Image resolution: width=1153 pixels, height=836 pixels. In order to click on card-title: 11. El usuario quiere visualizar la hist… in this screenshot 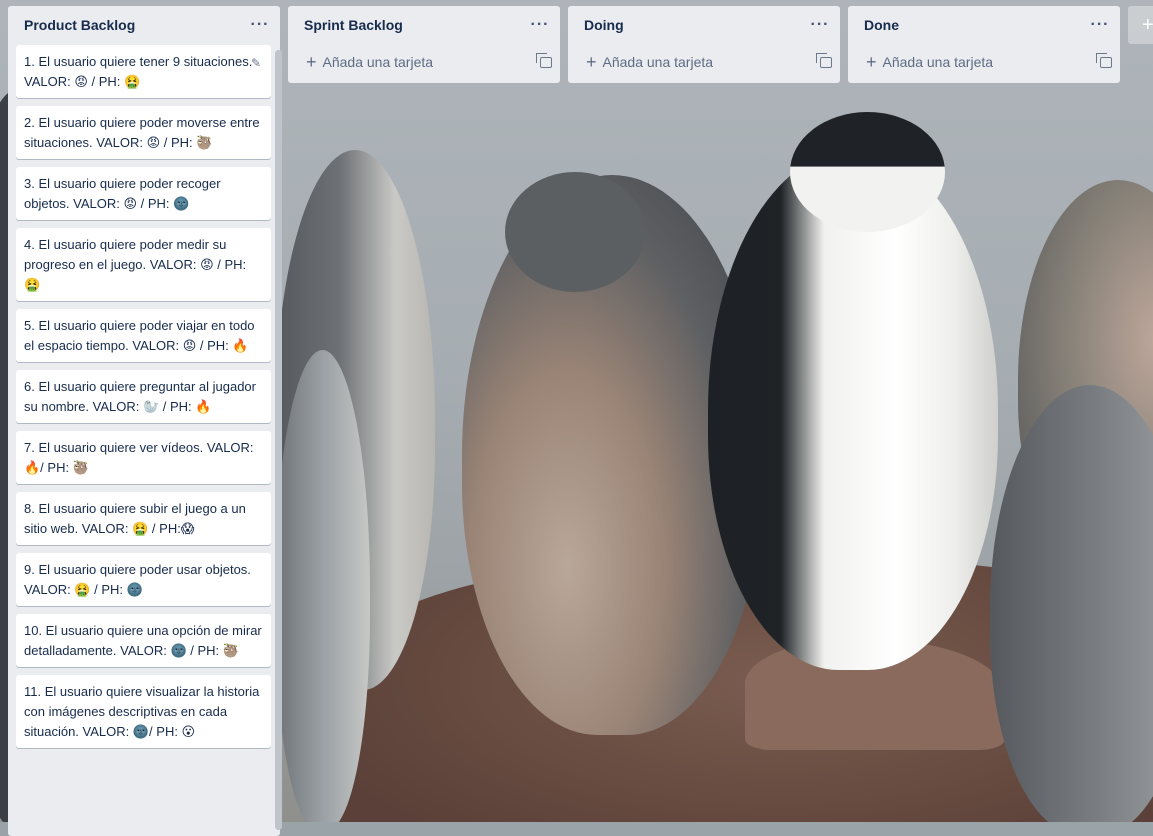, I will do `click(142, 711)`.